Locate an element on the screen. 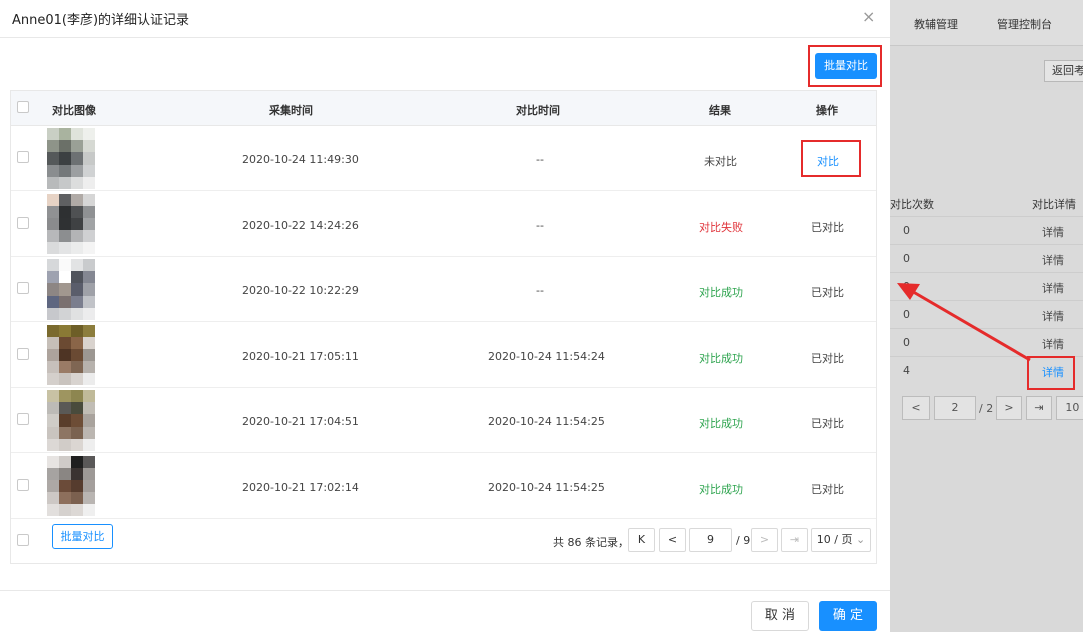 The height and width of the screenshot is (632, 1083). nav-item-console: 管理控制台 is located at coordinates (1024, 24).